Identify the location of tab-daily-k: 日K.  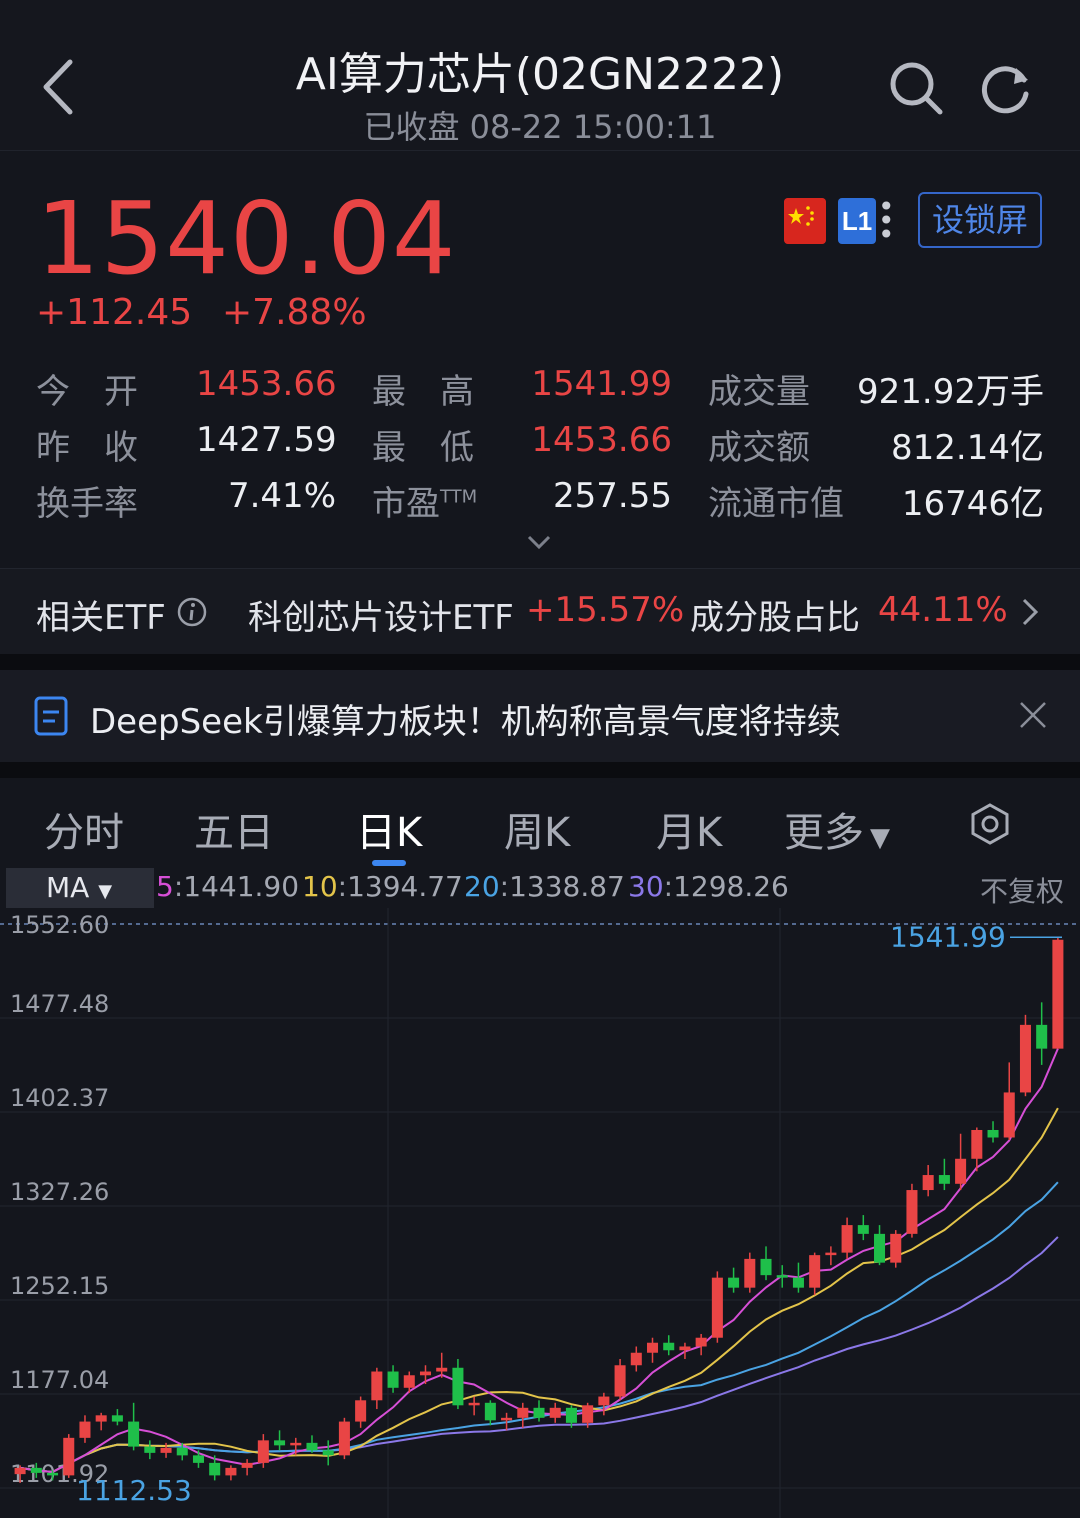
(389, 829).